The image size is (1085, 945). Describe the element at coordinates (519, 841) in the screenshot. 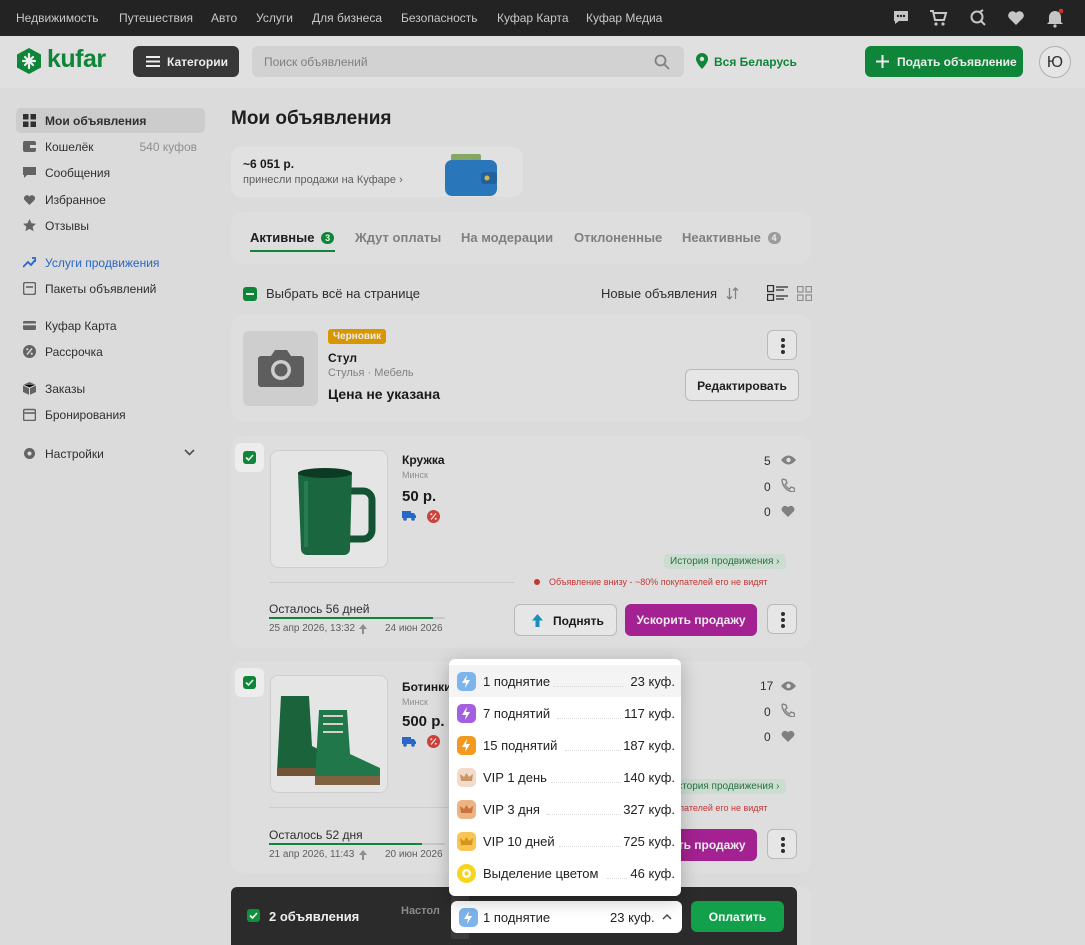

I see `option-label: VIP 10 дней` at that location.